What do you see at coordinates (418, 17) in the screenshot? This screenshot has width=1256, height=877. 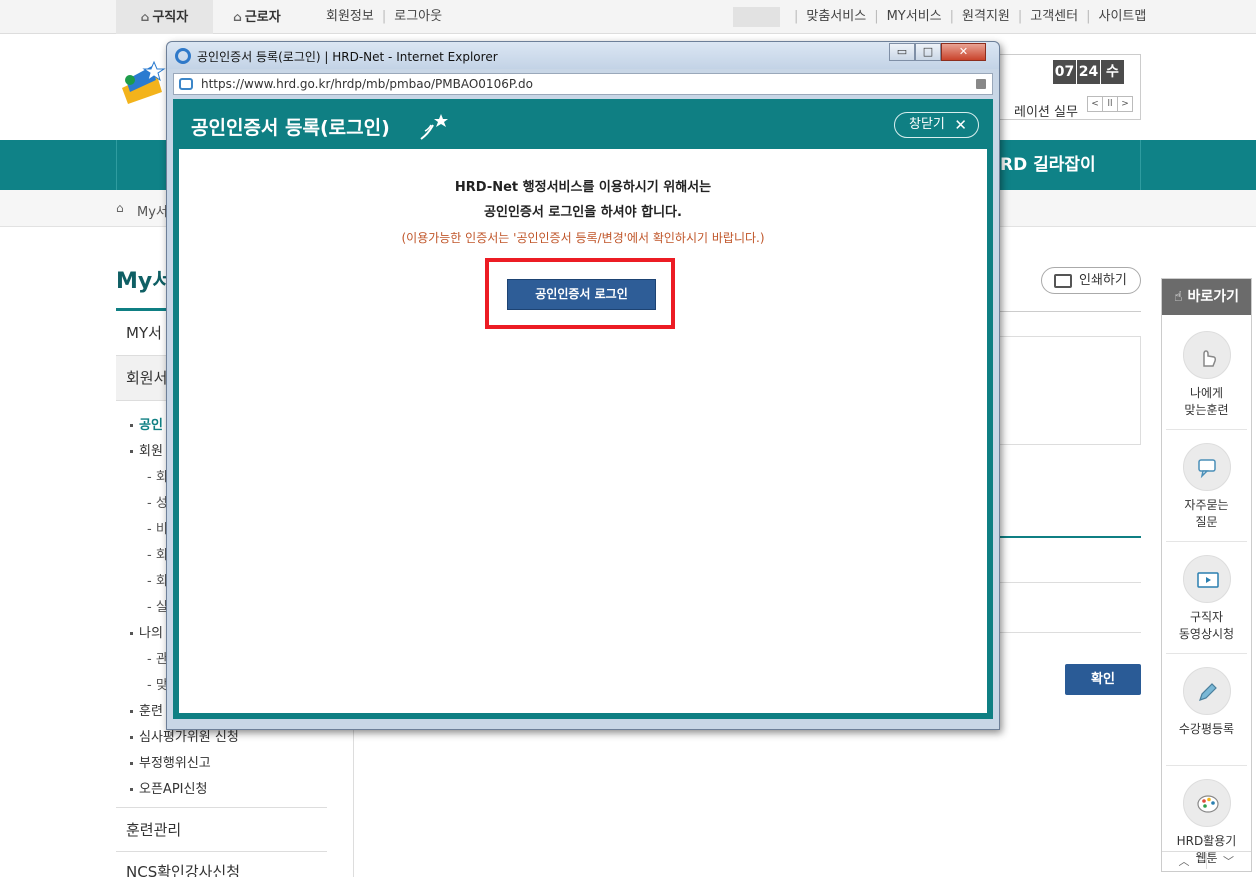 I see `logout-link: 로그아웃` at bounding box center [418, 17].